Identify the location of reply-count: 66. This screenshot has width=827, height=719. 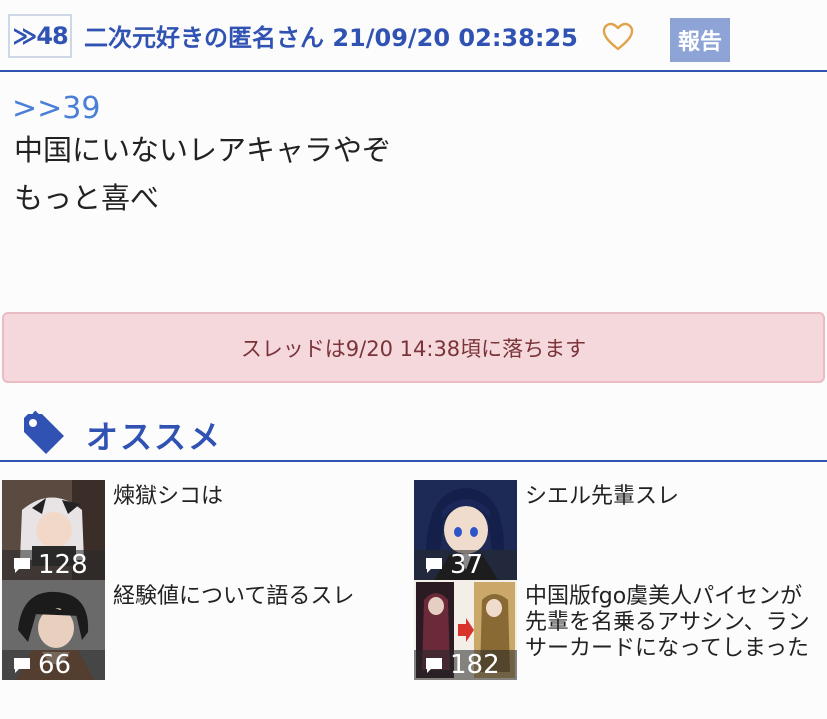
(53, 665).